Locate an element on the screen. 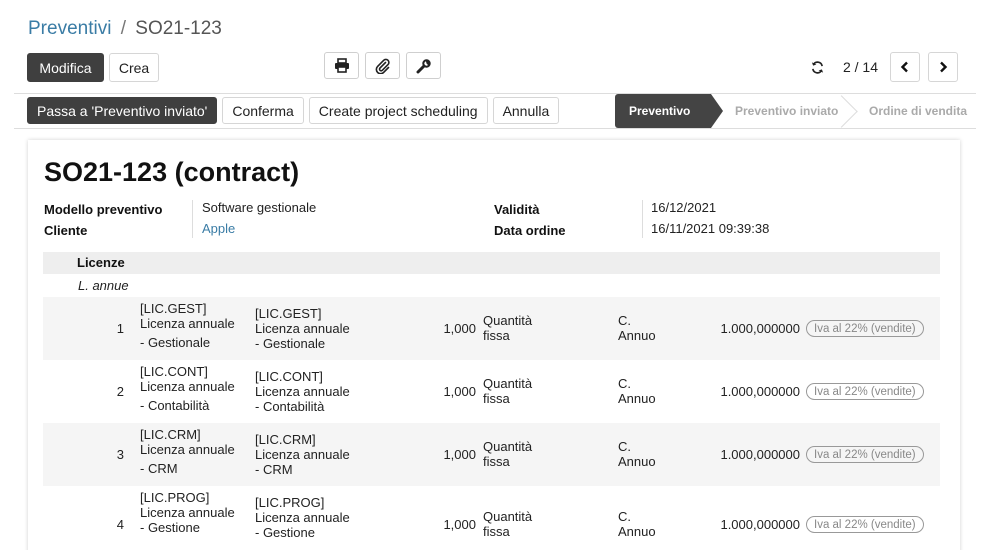  breadcrumb-parent-link: Preventivi is located at coordinates (69, 28).